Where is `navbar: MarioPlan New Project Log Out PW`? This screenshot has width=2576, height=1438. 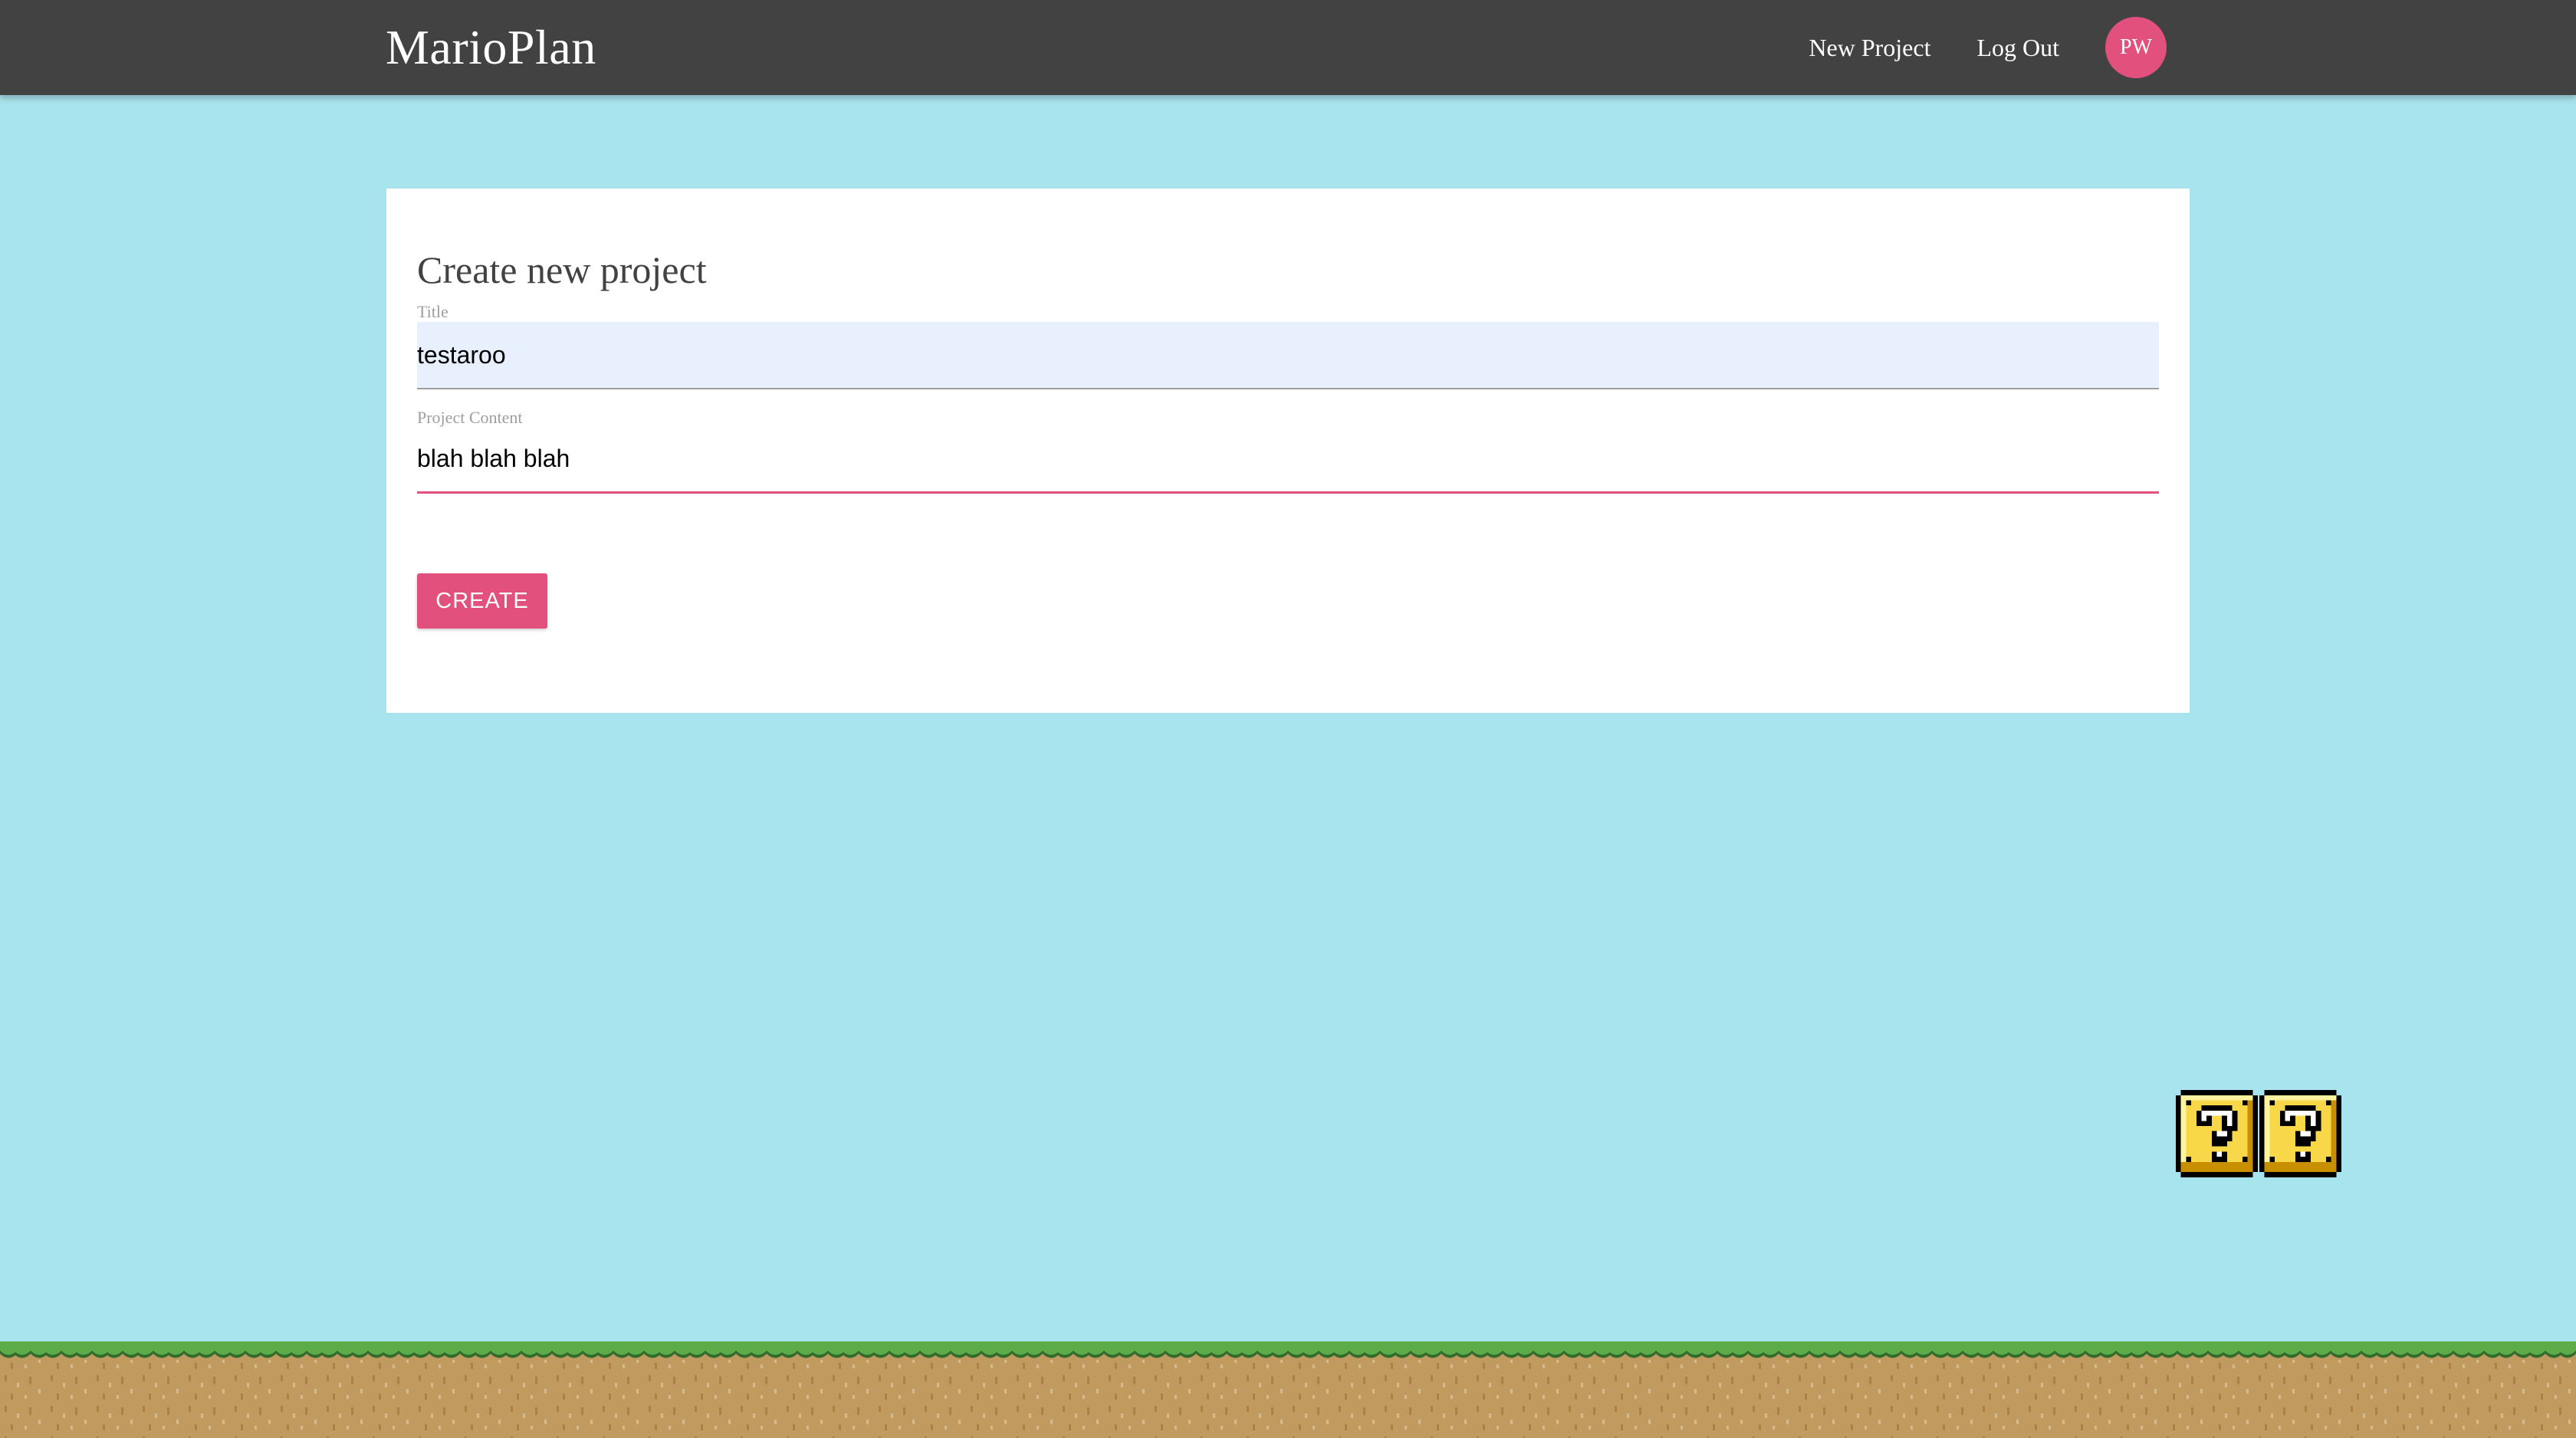
navbar: MarioPlan New Project Log Out PW is located at coordinates (1288, 47).